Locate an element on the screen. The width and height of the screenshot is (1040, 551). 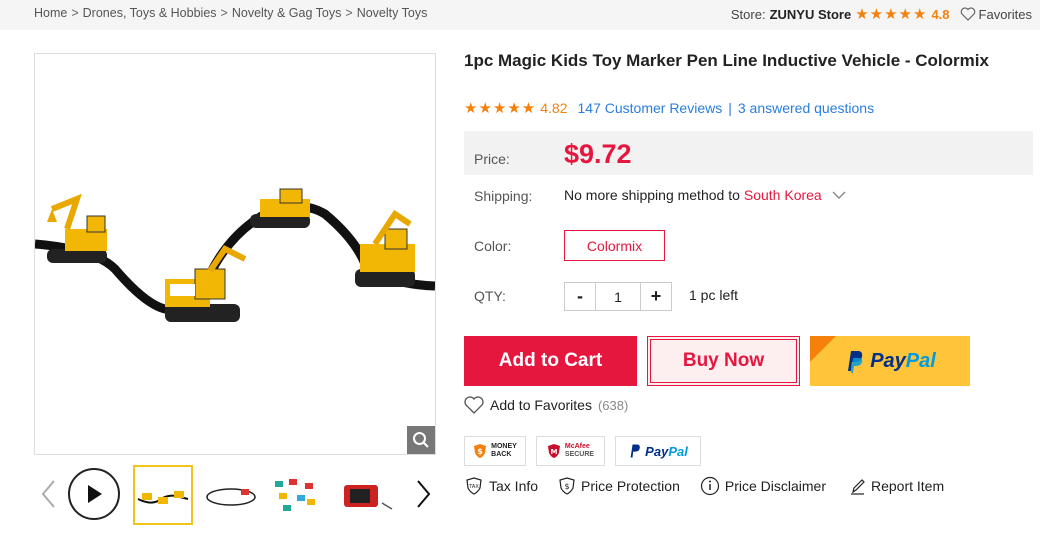
chevron-right-icon is located at coordinates (424, 494).